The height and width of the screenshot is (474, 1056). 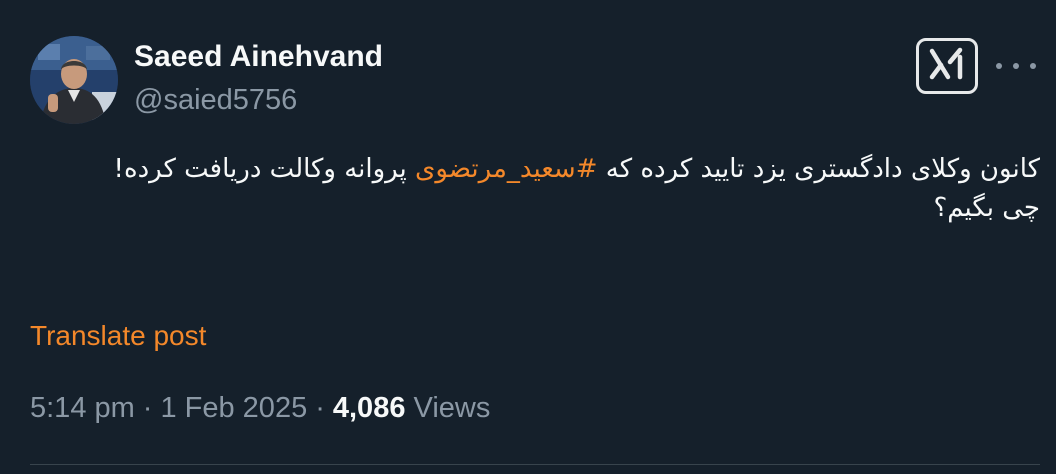 I want to click on views-label: Views, so click(x=452, y=408).